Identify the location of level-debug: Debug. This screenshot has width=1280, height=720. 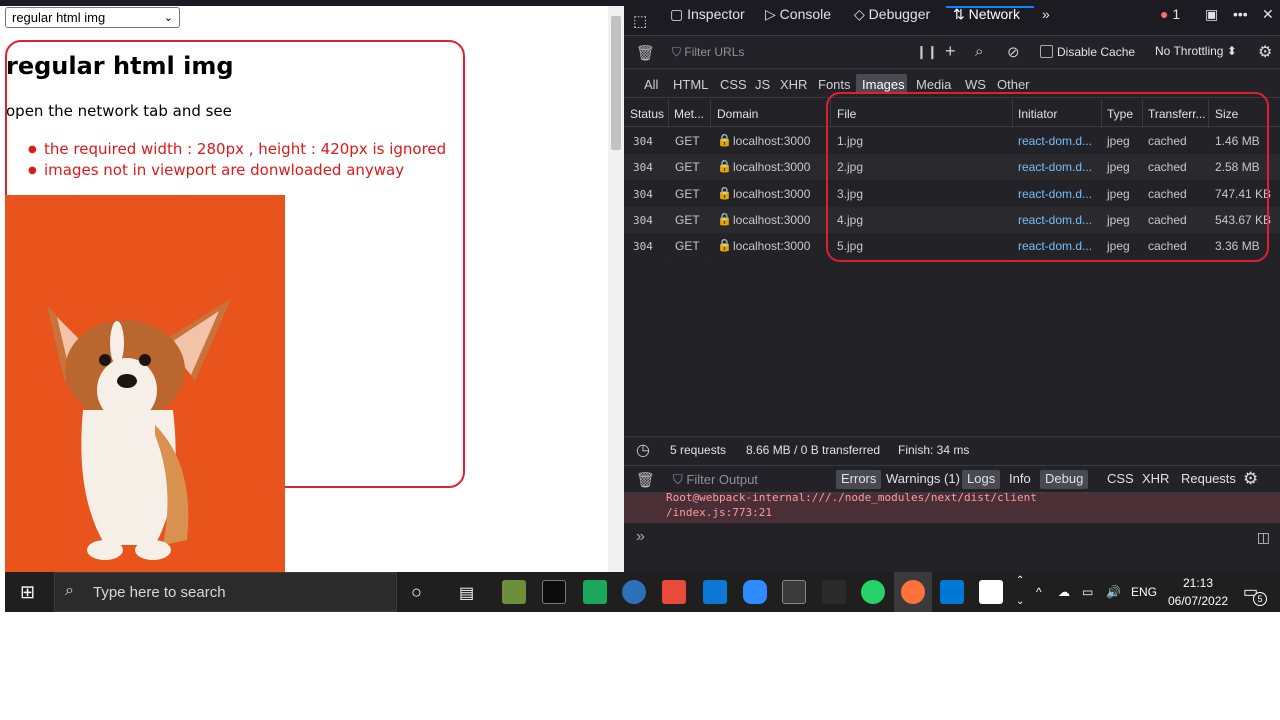
(1064, 479).